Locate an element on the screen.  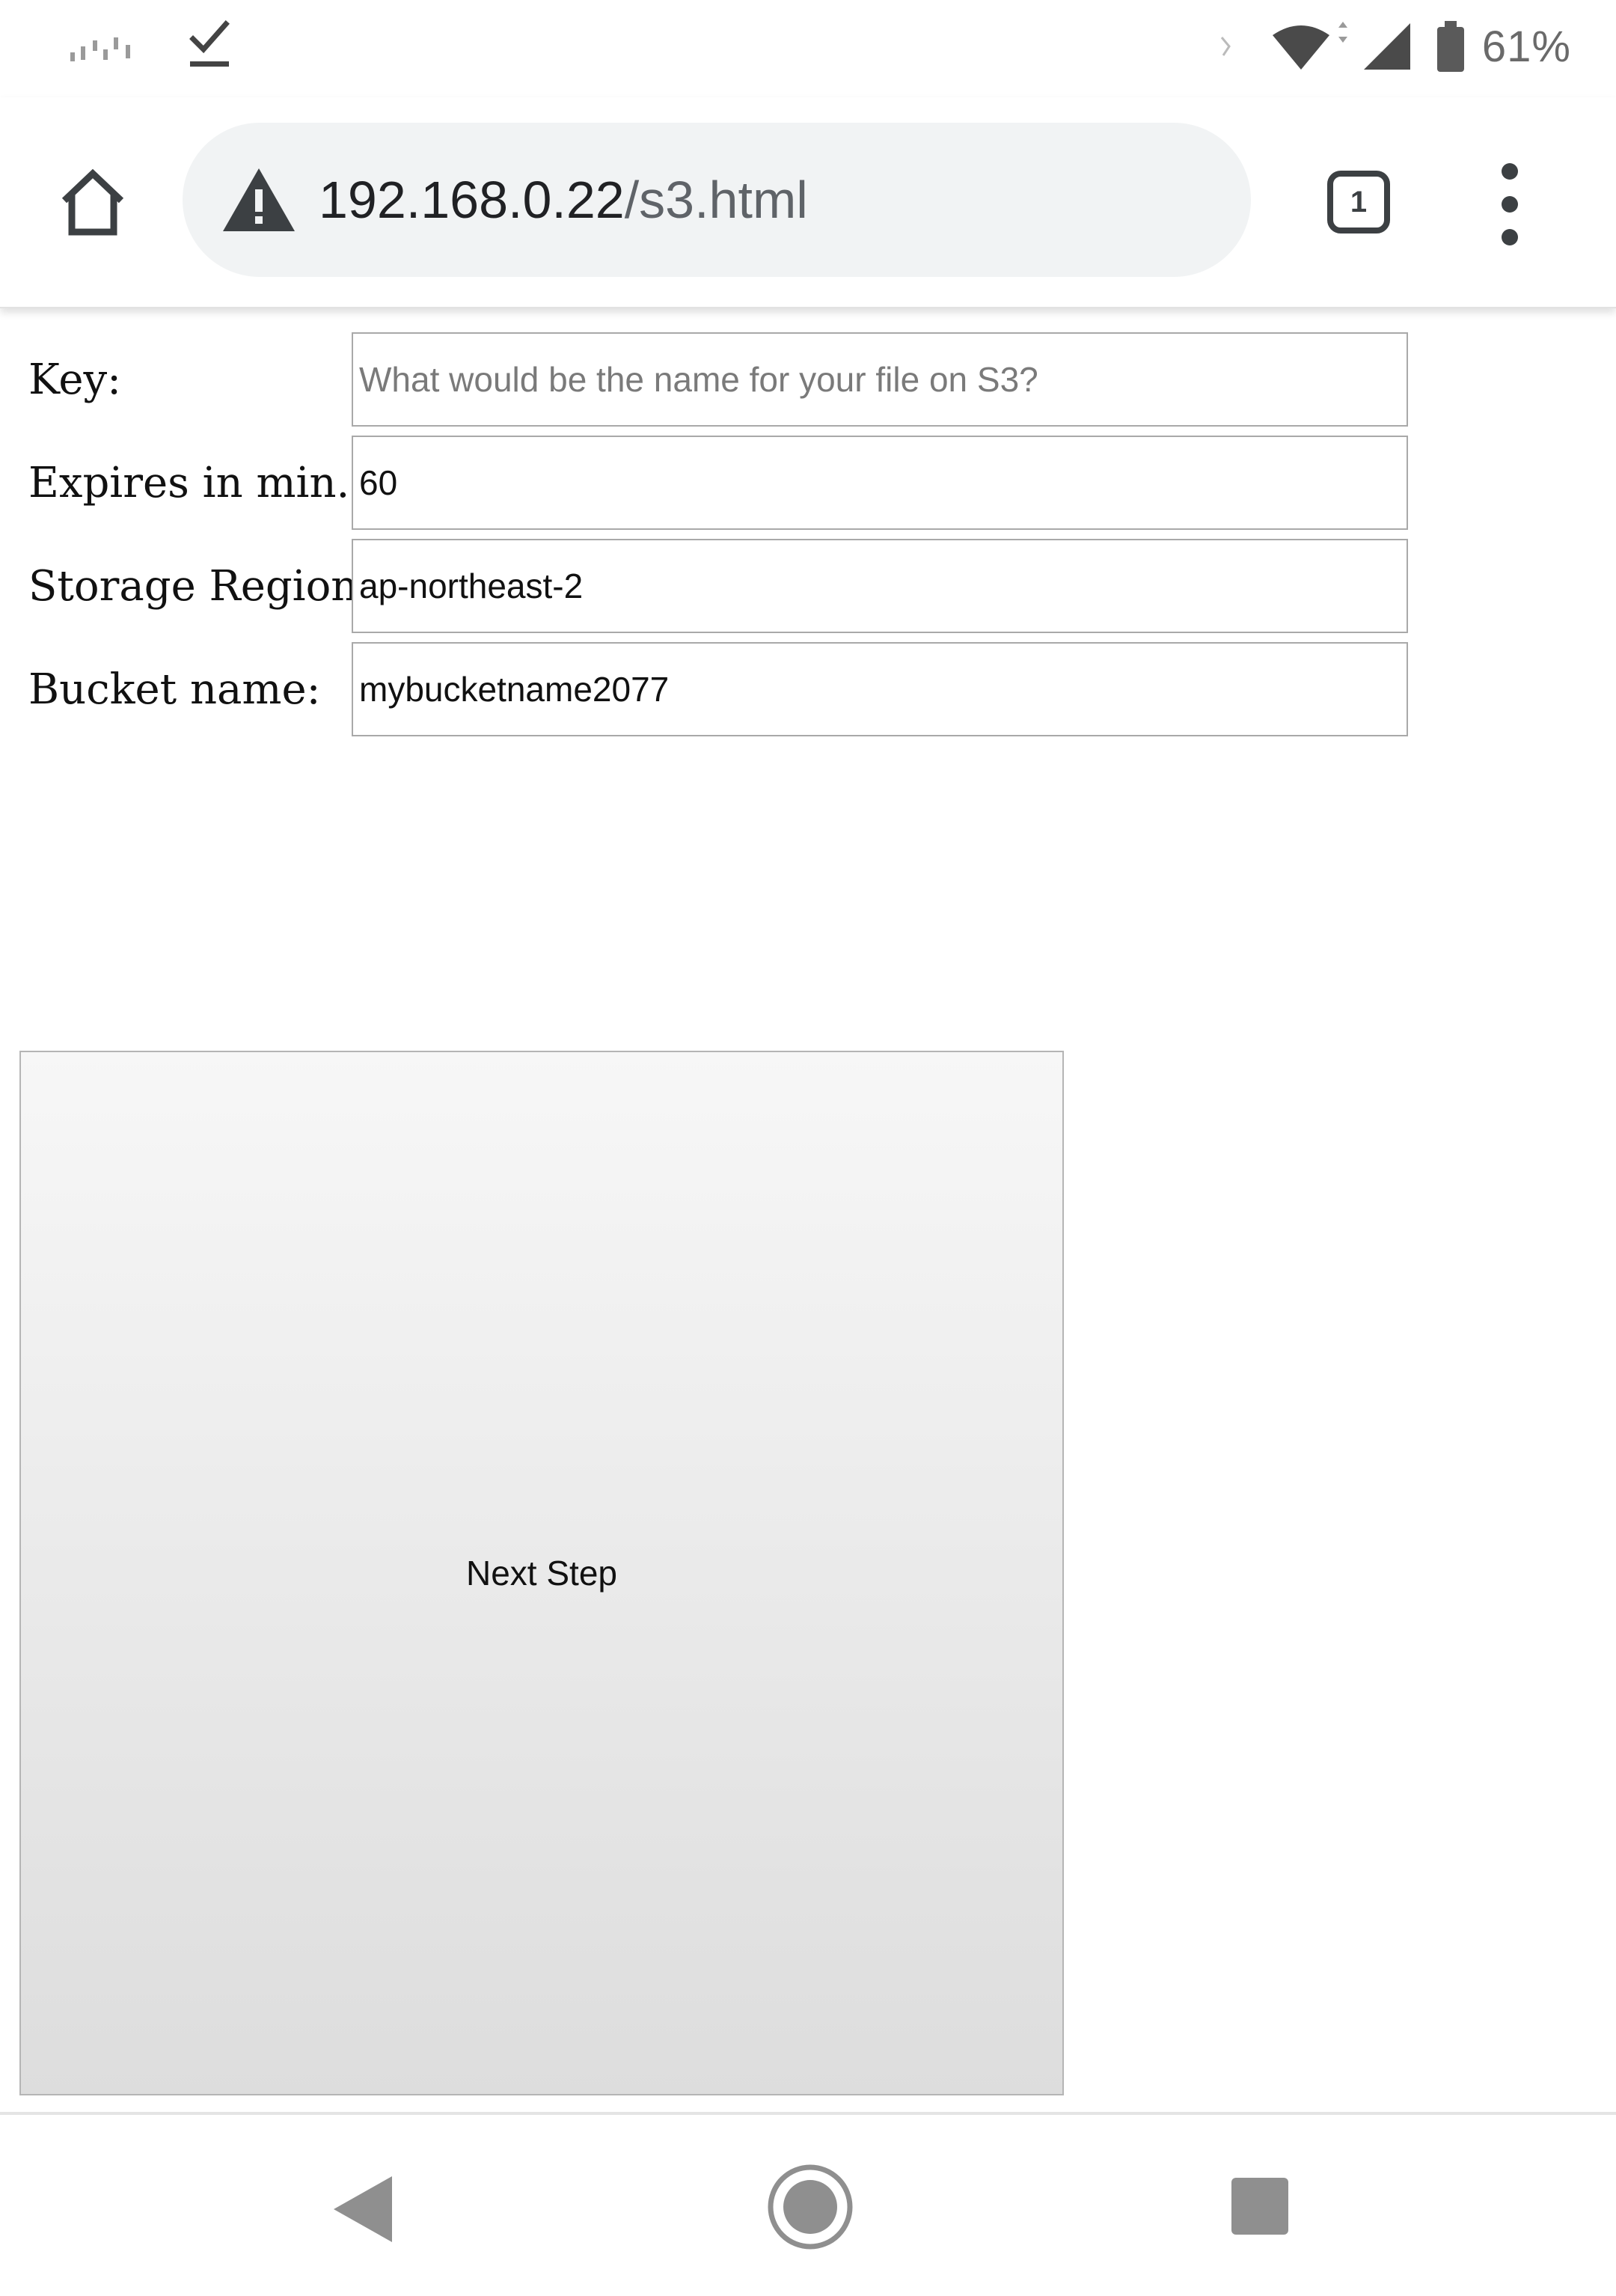
browser-toolbar: 192.168.0.22/s3.html 1 is located at coordinates (808, 202).